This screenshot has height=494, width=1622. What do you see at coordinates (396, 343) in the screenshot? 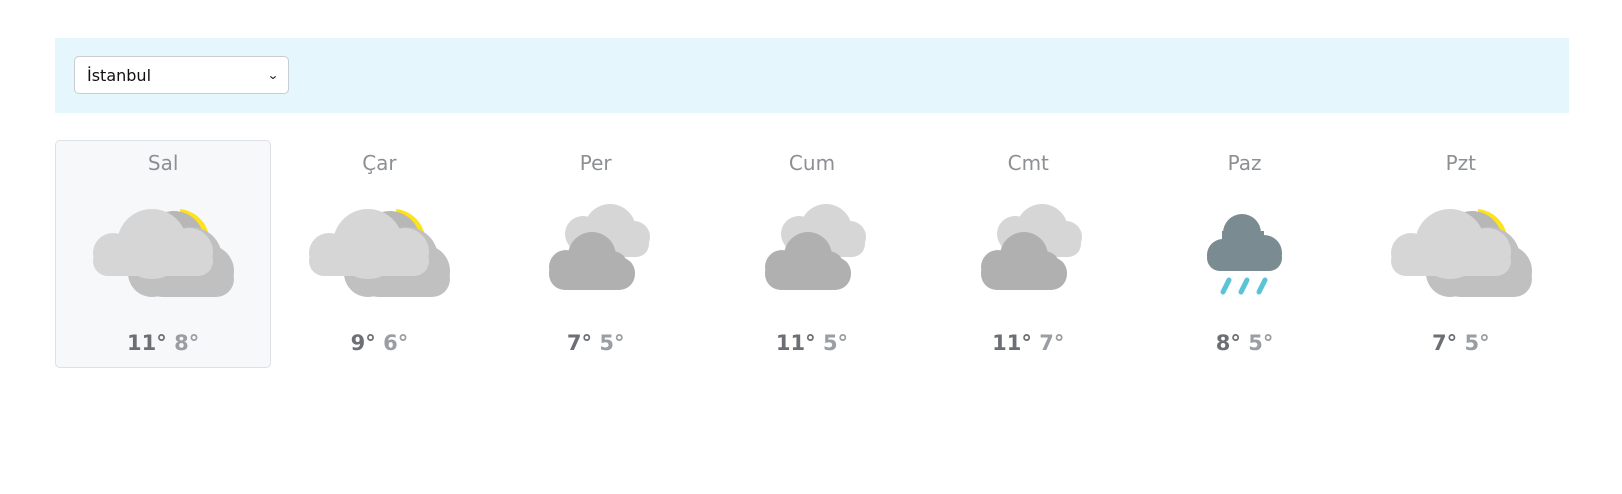
I see `temp-low: 6°` at bounding box center [396, 343].